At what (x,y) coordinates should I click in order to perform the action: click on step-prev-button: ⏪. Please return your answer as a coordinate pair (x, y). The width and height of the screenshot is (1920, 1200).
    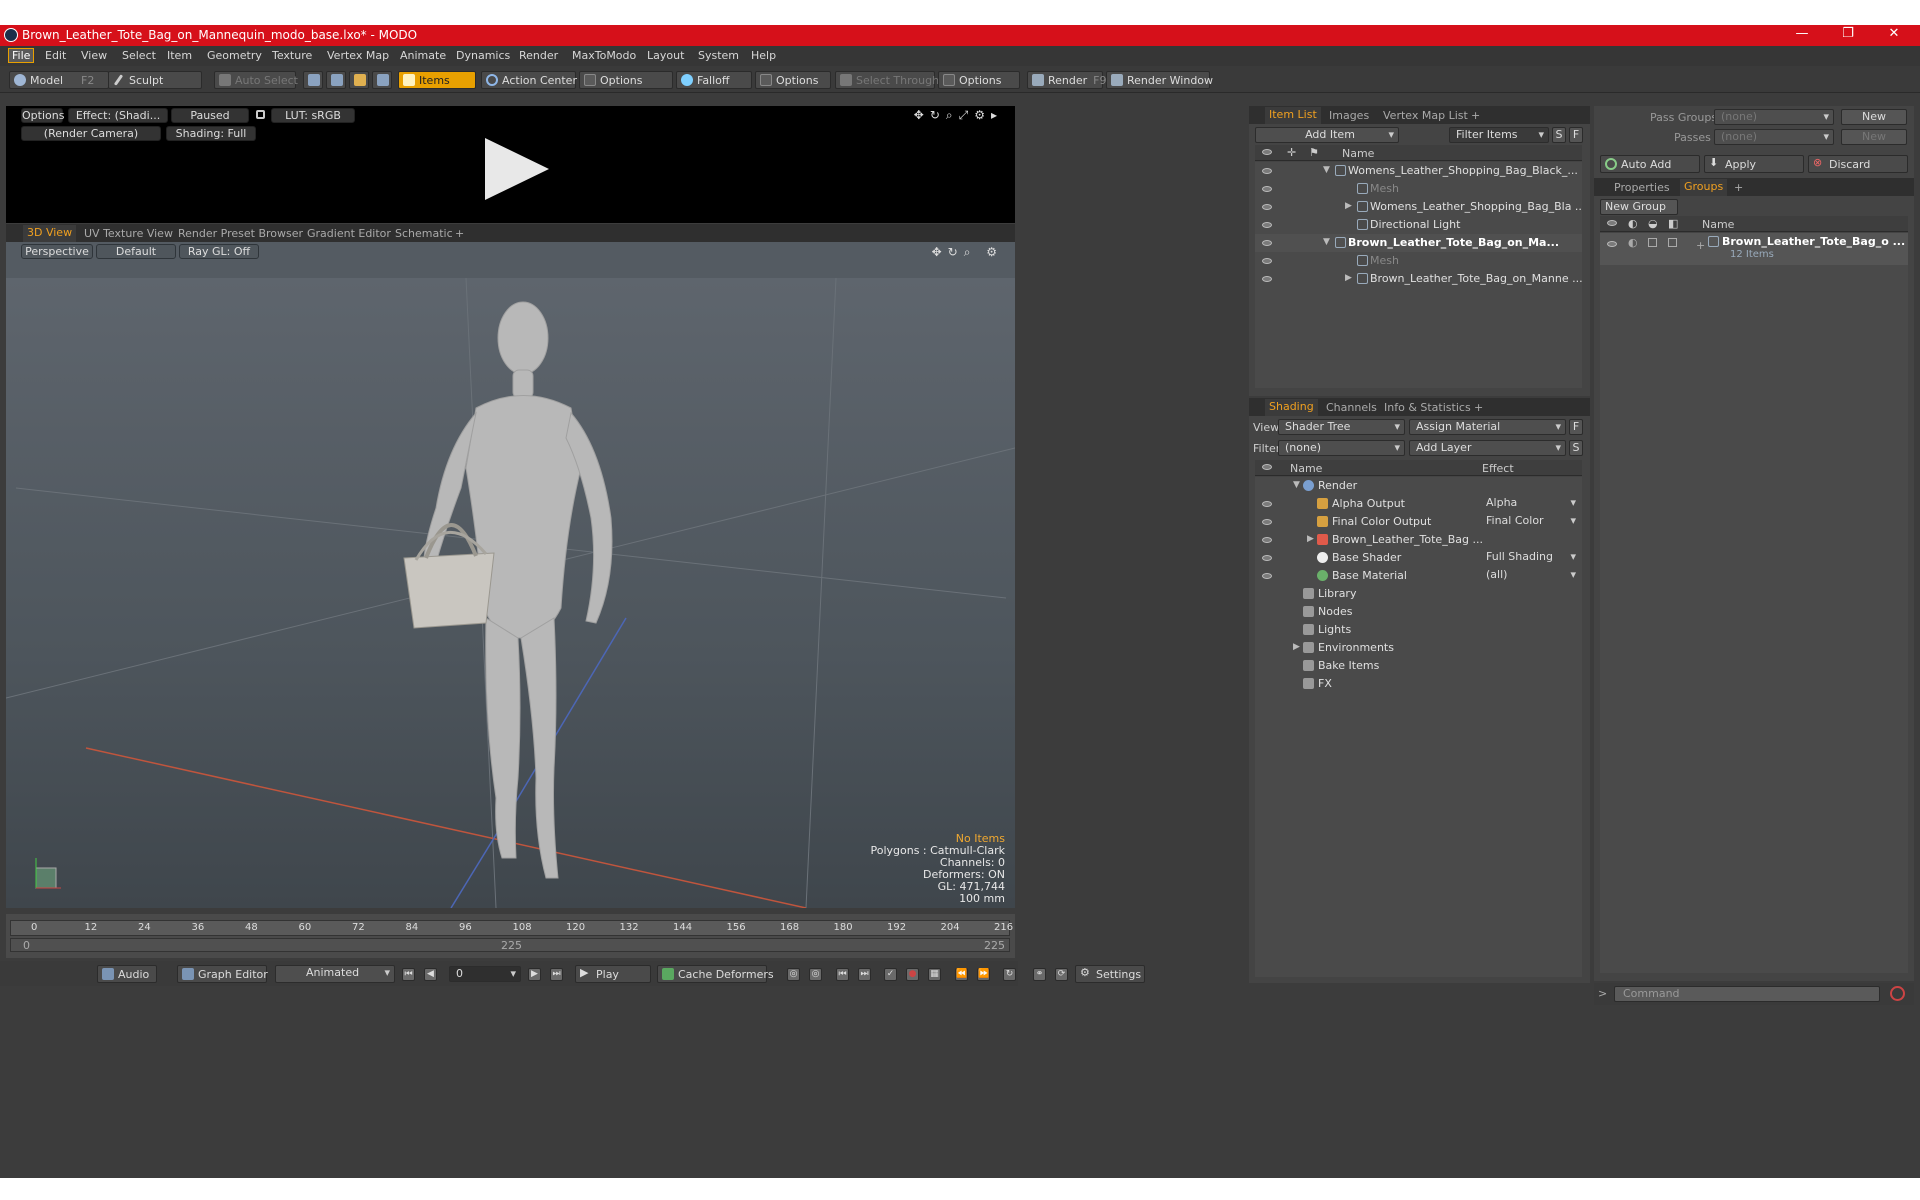
    Looking at the image, I should click on (961, 974).